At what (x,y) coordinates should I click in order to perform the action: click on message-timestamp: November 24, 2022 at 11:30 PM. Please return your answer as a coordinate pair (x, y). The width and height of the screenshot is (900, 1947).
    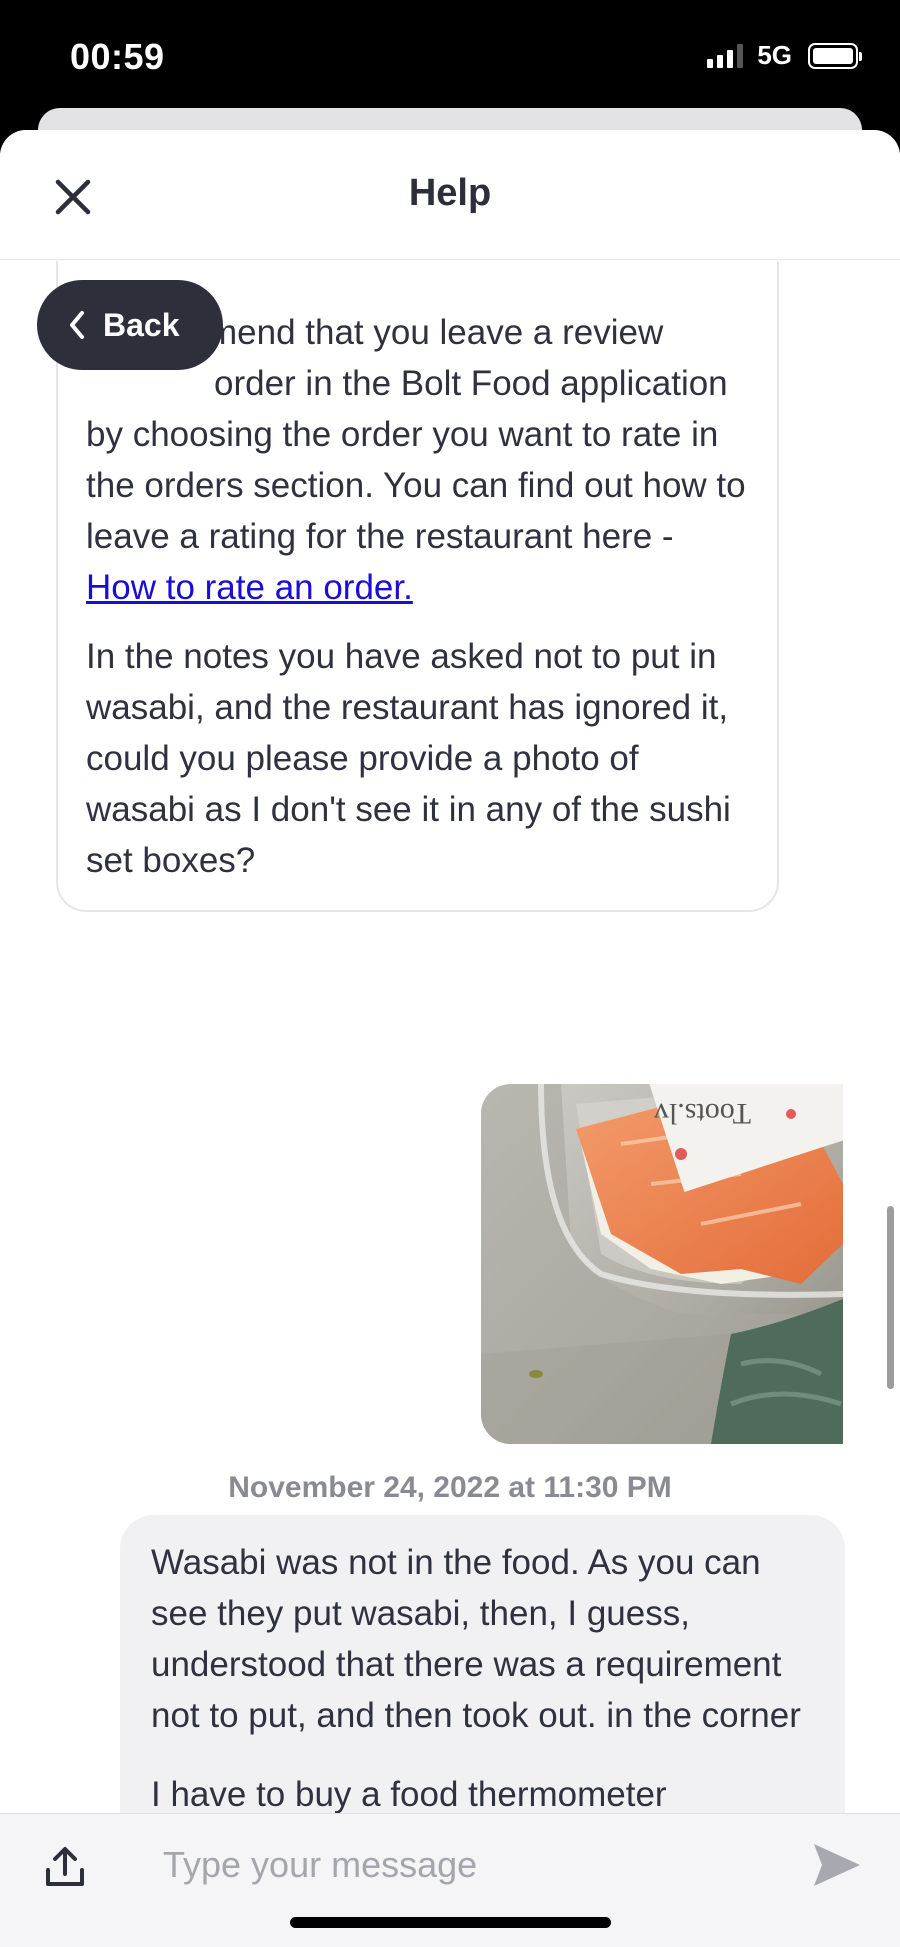
    Looking at the image, I should click on (450, 1488).